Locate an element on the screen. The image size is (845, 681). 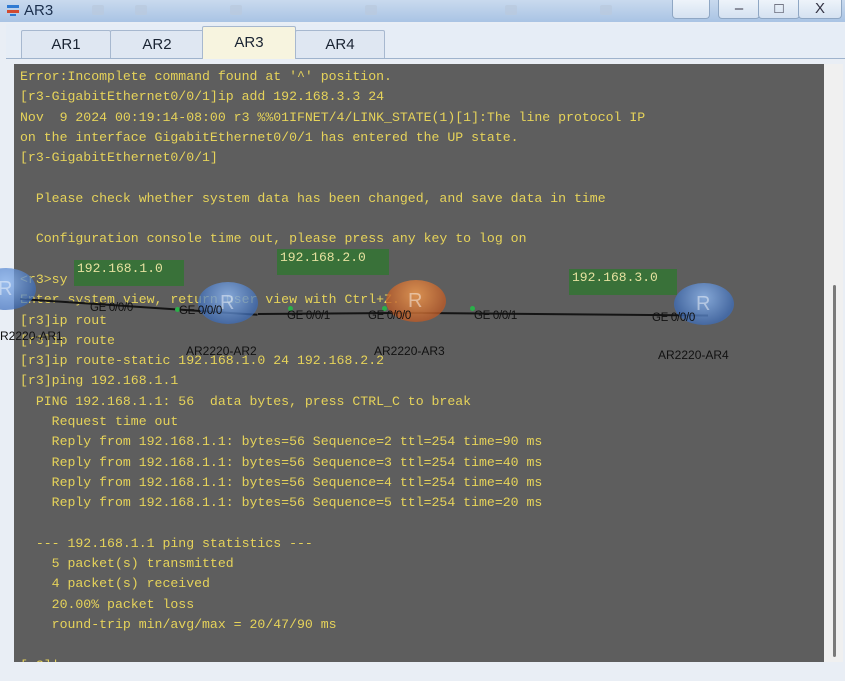
window-title: AR3 is located at coordinates (39, 10).